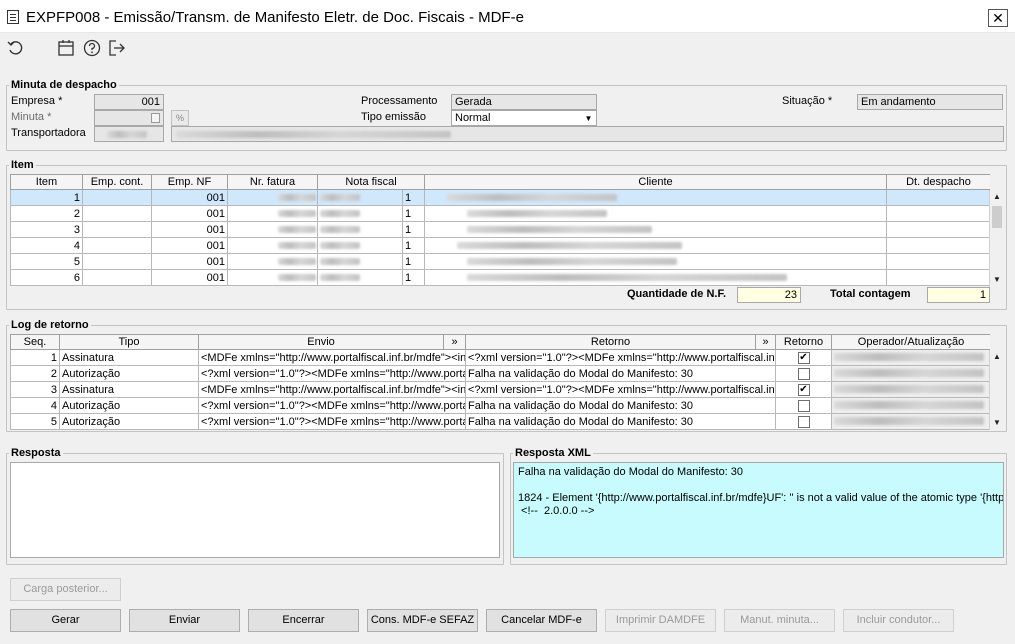 The image size is (1015, 644). What do you see at coordinates (996, 390) in the screenshot?
I see `log-scrollbar: ▲ ▼` at bounding box center [996, 390].